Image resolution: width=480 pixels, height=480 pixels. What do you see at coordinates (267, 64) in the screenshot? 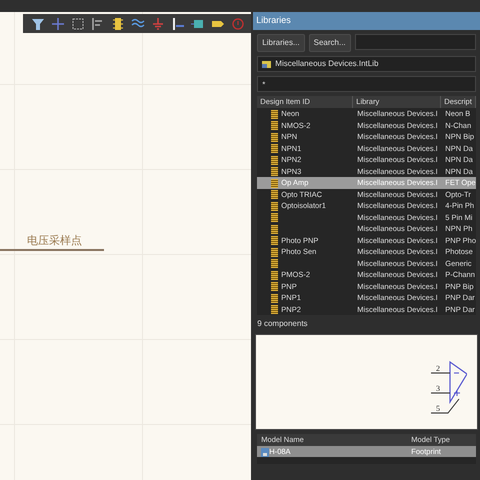
I see `library-icon` at bounding box center [267, 64].